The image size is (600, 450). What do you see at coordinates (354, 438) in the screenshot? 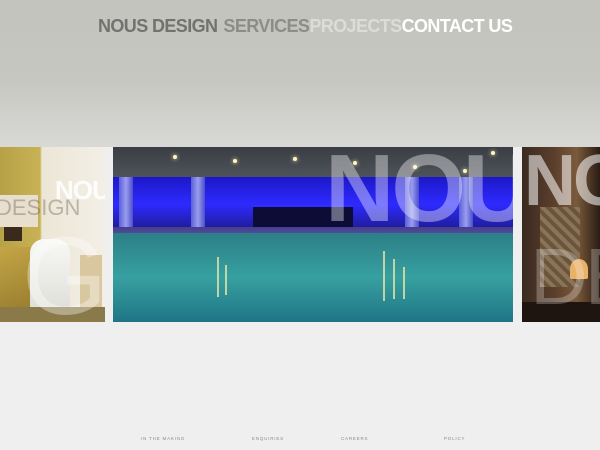
I see `footer-link-careers: CAREERS` at bounding box center [354, 438].